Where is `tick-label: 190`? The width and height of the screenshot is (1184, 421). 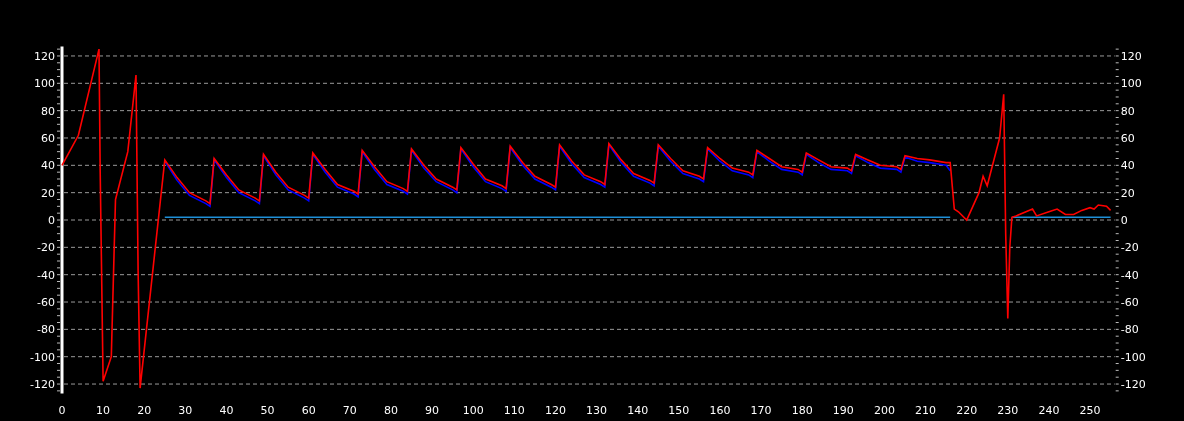 tick-label: 190 is located at coordinates (843, 410).